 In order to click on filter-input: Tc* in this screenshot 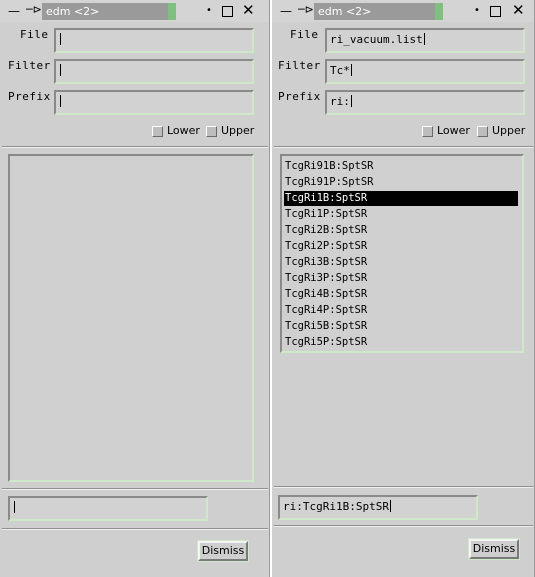, I will do `click(425, 71)`.